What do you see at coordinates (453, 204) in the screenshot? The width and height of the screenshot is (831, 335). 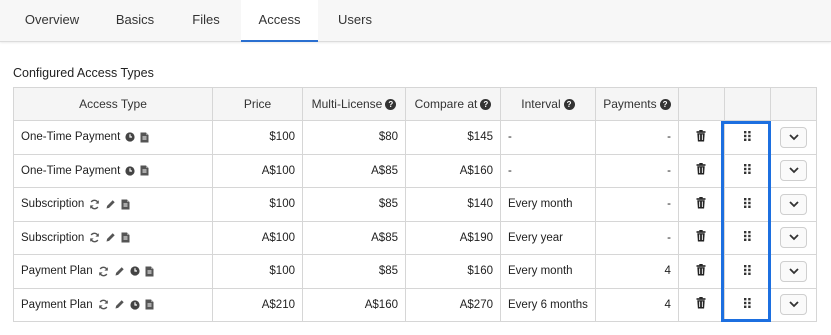 I see `compare-at-cell: $140` at bounding box center [453, 204].